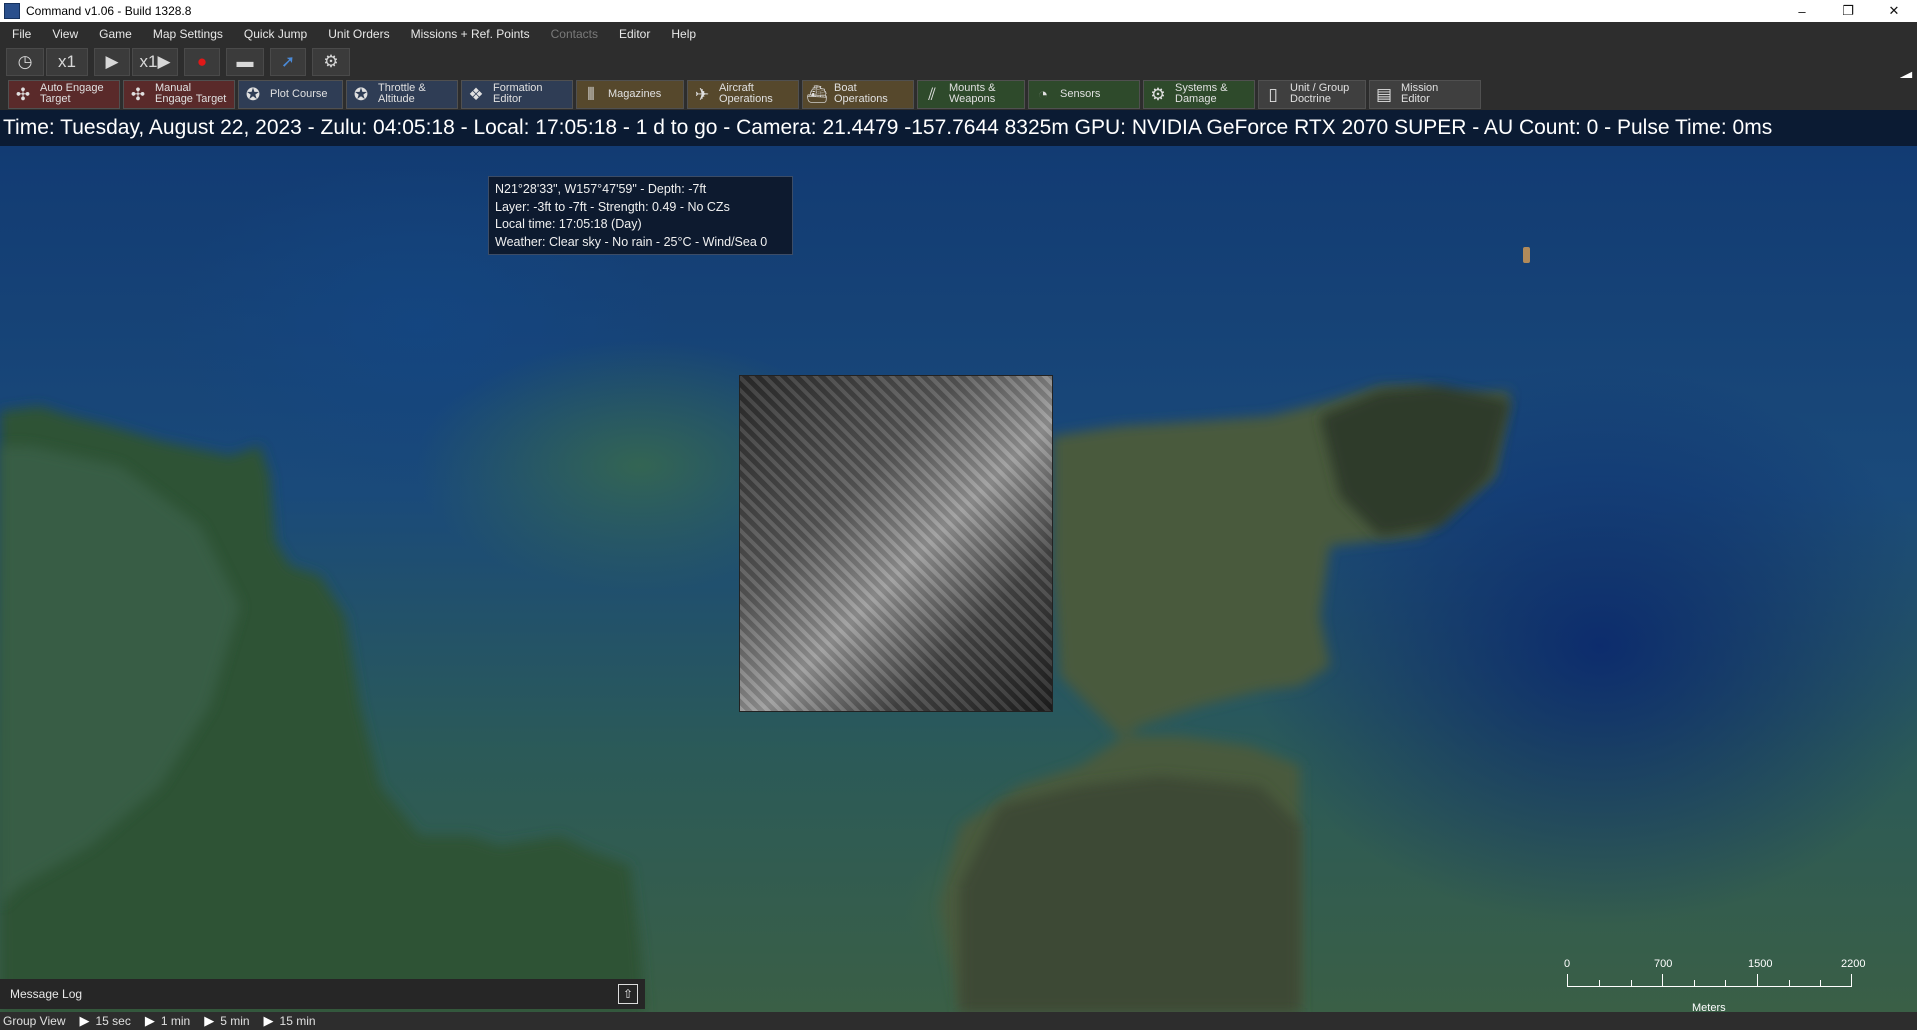 This screenshot has height=1030, width=1917. What do you see at coordinates (361, 94) in the screenshot?
I see `throttle-icon: ✪` at bounding box center [361, 94].